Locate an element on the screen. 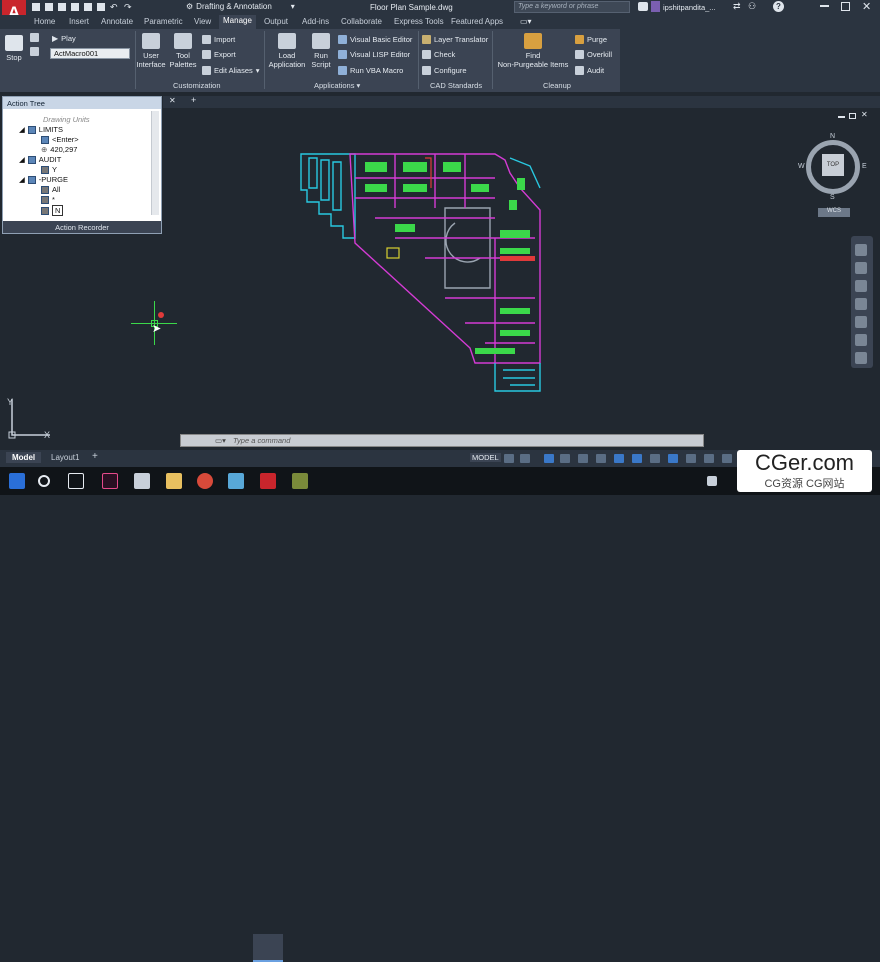 The width and height of the screenshot is (880, 962). task-view-icon is located at coordinates (76, 481).